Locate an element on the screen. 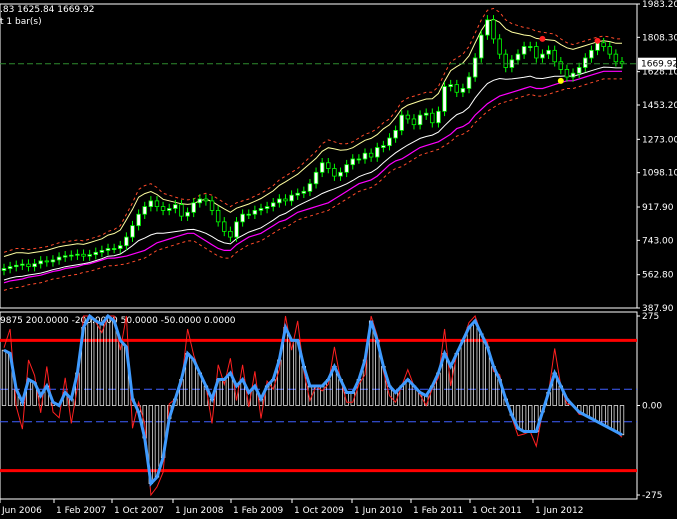 This screenshot has width=677, height=519. last-price-label: 1669.92 is located at coordinates (659, 65).